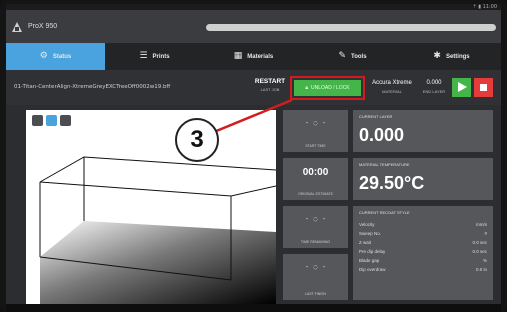 The width and height of the screenshot is (507, 312). I want to click on callout-leader-line, so click(250, 117).